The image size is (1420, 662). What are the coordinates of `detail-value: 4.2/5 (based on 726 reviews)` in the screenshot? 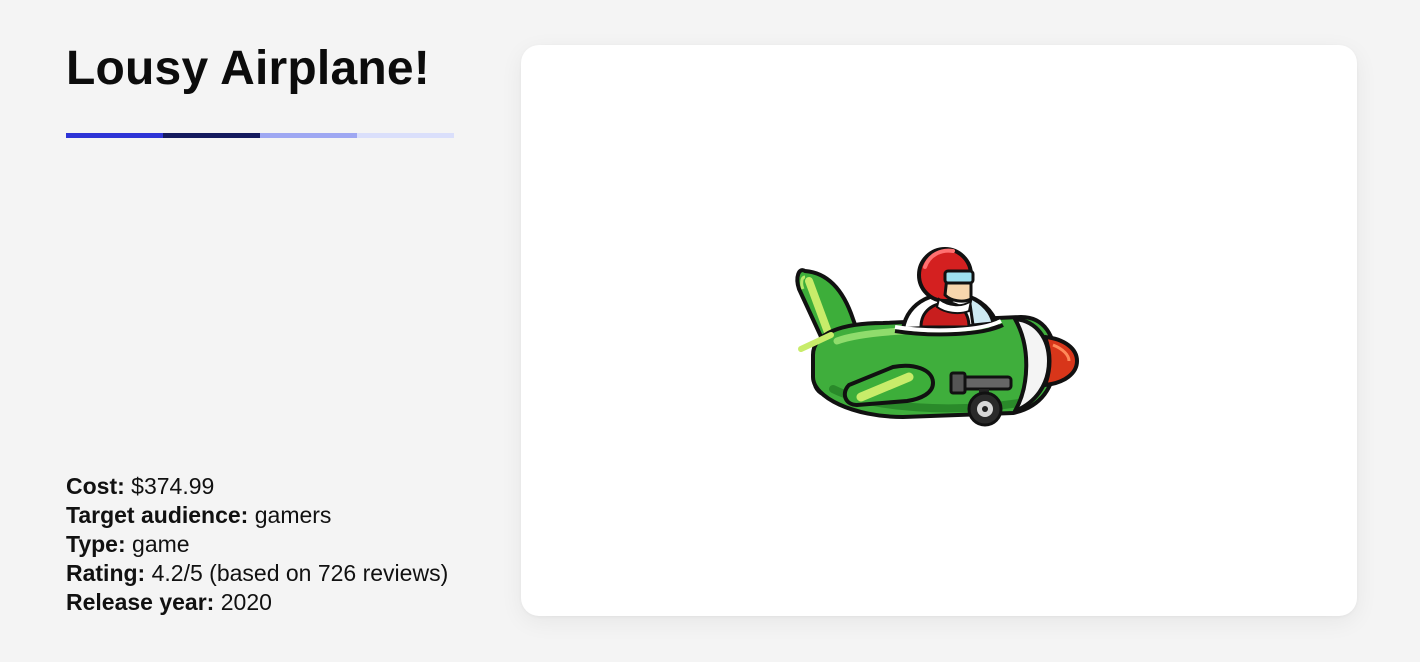 It's located at (297, 573).